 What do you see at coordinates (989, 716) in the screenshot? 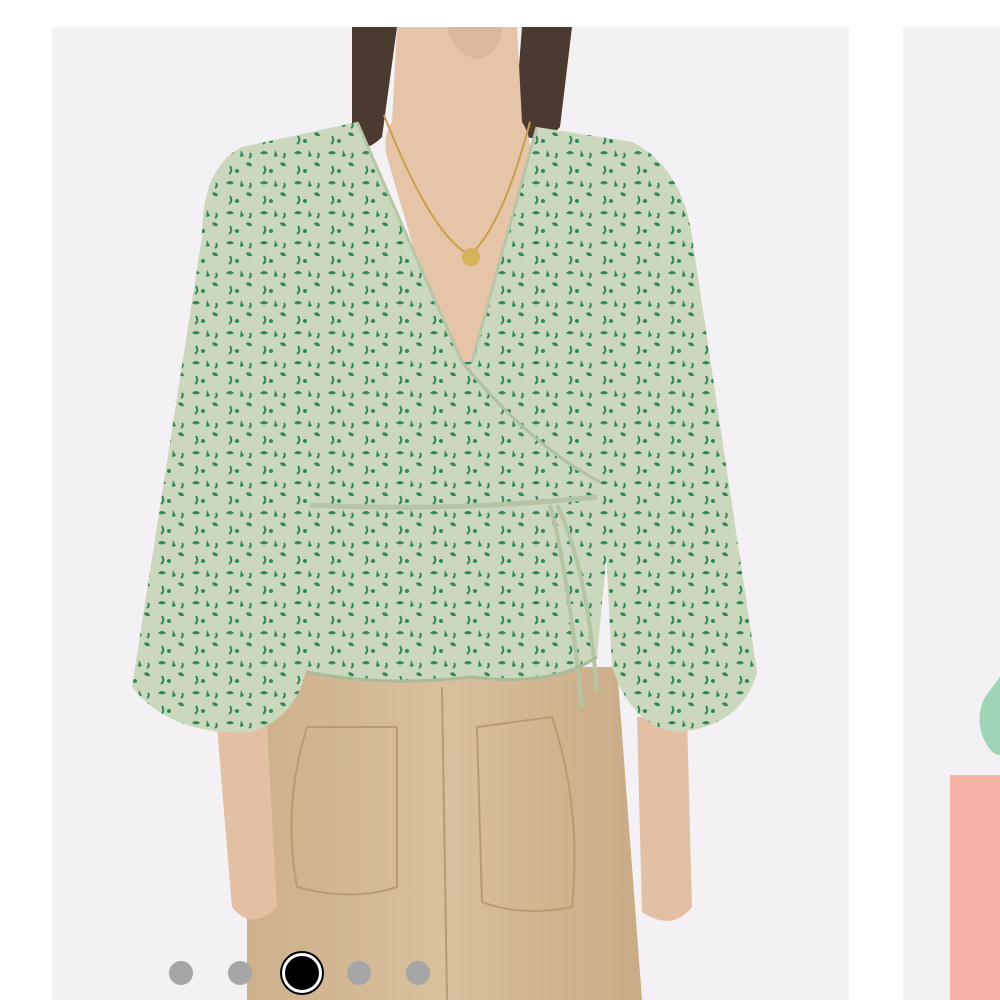
I see `next-product-photo-fragment` at bounding box center [989, 716].